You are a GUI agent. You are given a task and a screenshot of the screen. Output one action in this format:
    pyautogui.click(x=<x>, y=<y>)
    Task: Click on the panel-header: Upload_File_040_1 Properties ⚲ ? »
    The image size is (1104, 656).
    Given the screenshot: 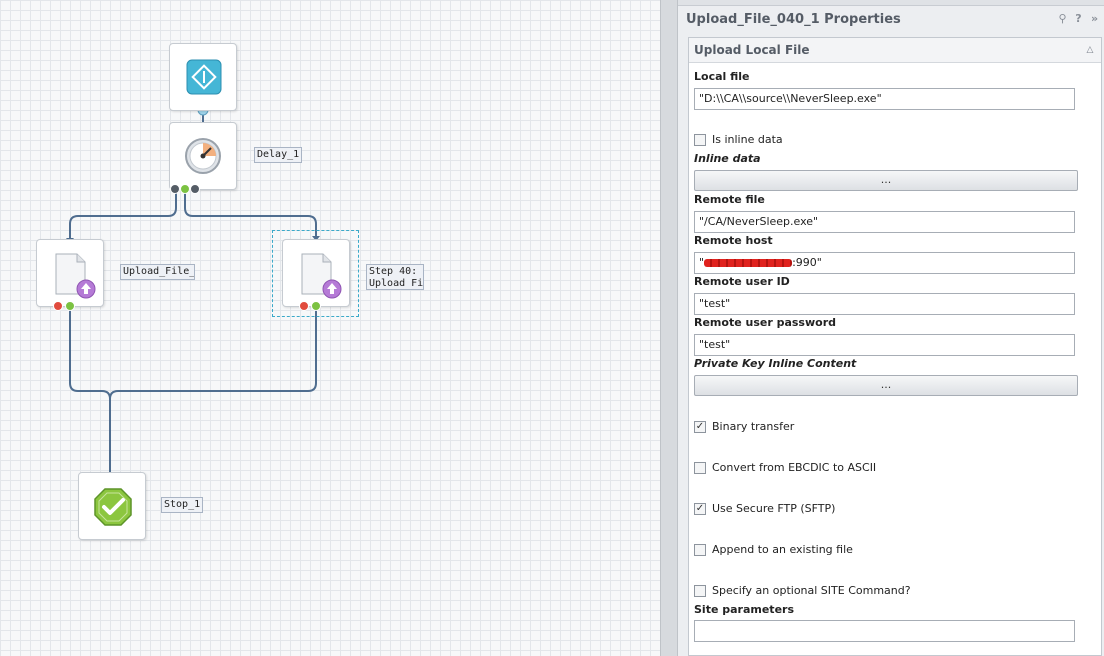 What is the action you would take?
    pyautogui.click(x=891, y=19)
    